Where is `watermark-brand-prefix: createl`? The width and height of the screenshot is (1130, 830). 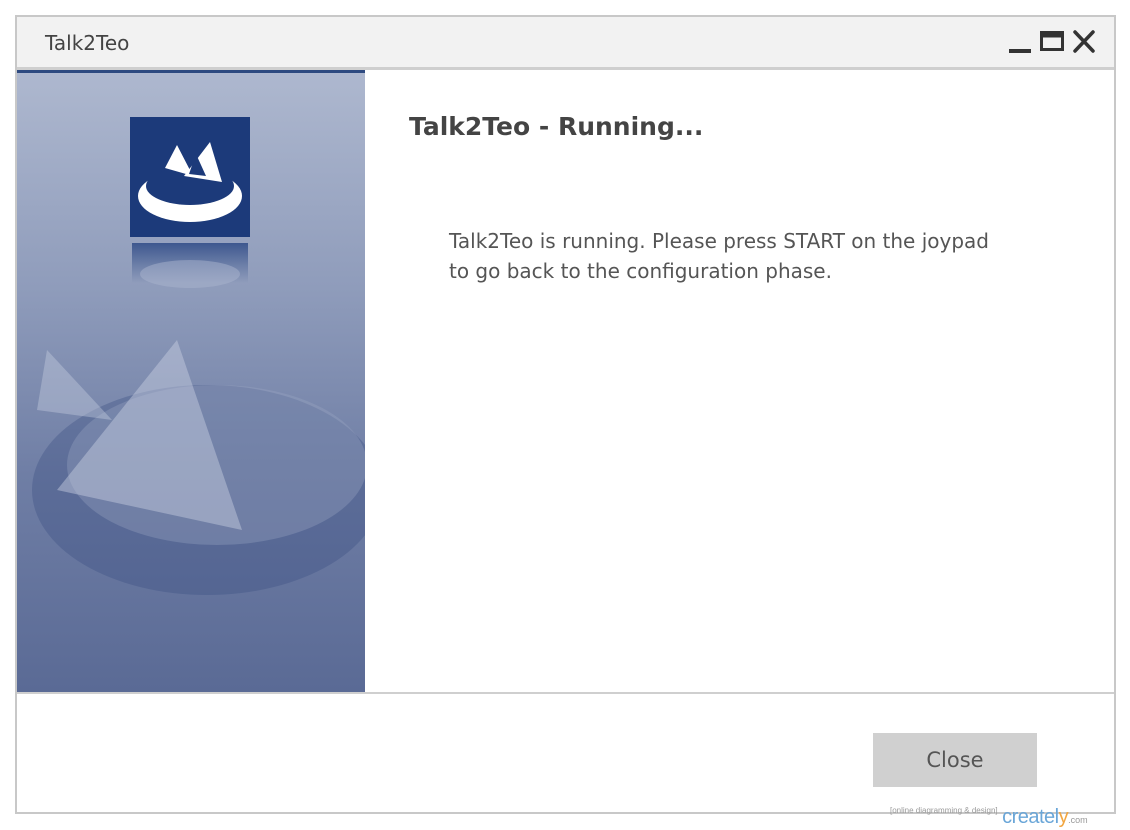
watermark-brand-prefix: createl is located at coordinates (1030, 817).